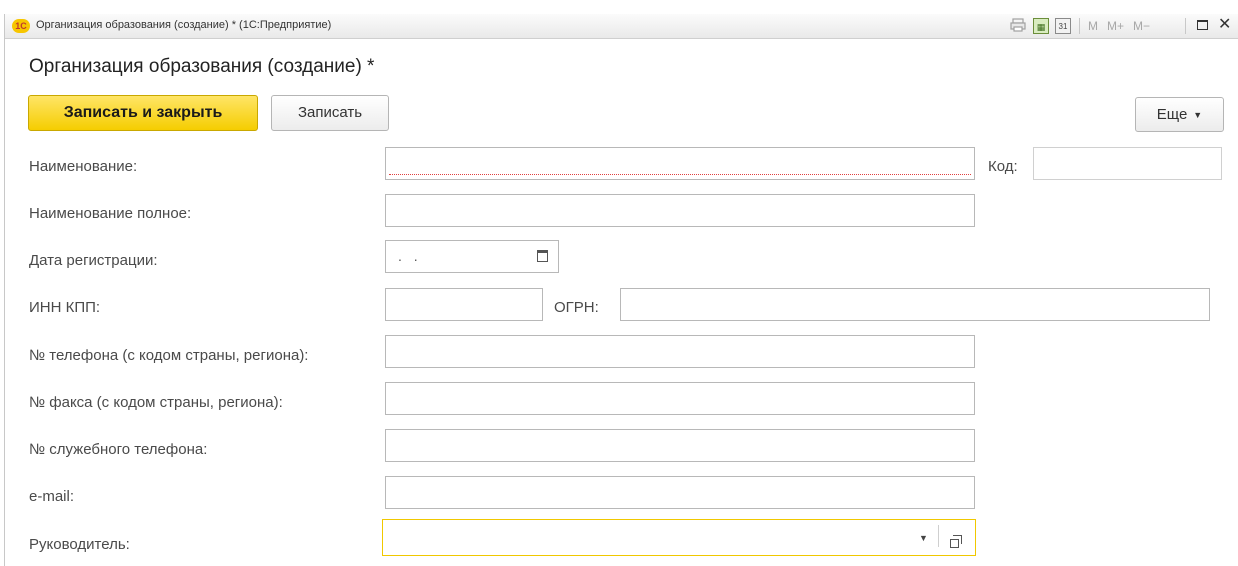 The height and width of the screenshot is (566, 1238). What do you see at coordinates (619, 7) in the screenshot?
I see `top-strip` at bounding box center [619, 7].